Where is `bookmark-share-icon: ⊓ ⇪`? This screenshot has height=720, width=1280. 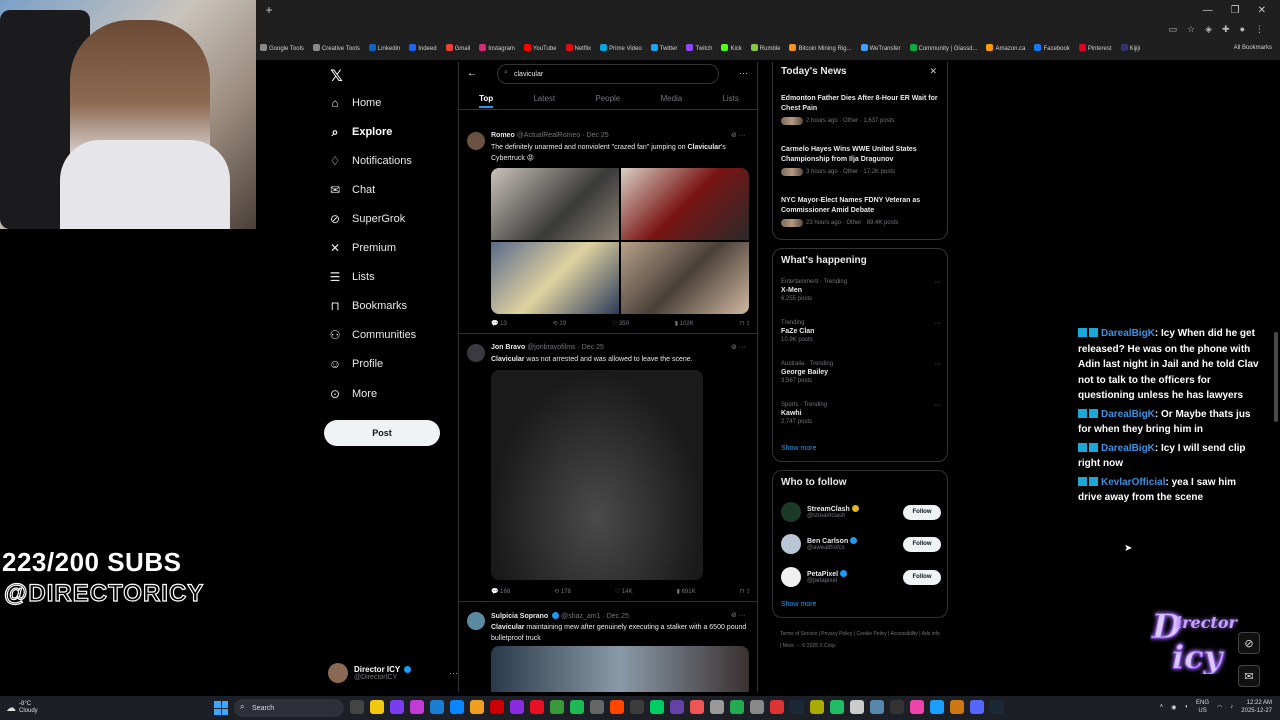
bookmark-share-icon: ⊓ ⇪ is located at coordinates (745, 591).